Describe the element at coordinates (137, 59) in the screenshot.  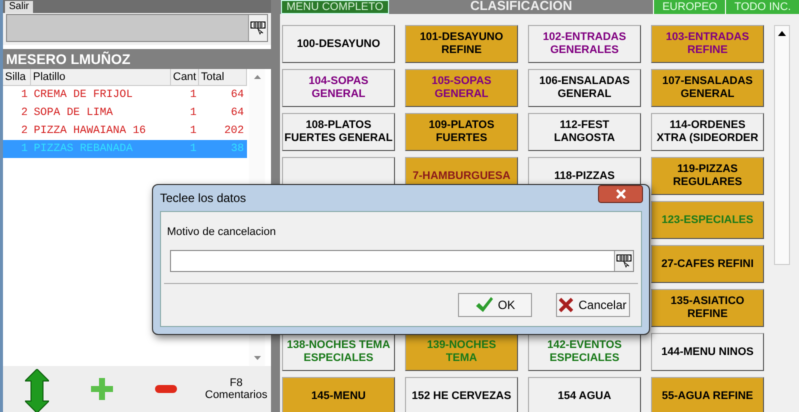
I see `waiter-header: MESERO LMUÑOZ` at that location.